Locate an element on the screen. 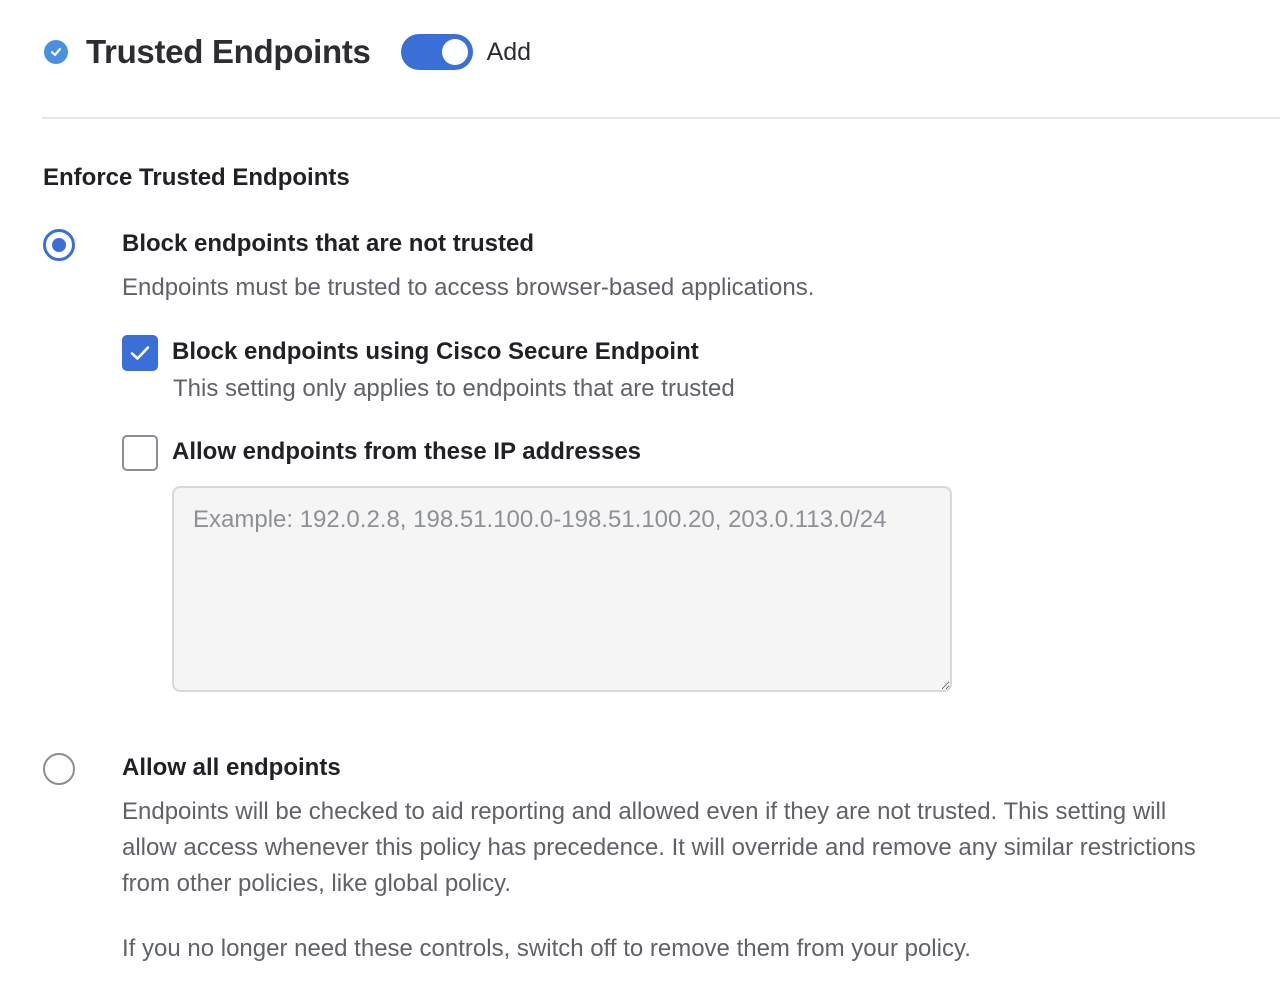 The image size is (1280, 998). page-title: Trusted Endpoints is located at coordinates (228, 51).